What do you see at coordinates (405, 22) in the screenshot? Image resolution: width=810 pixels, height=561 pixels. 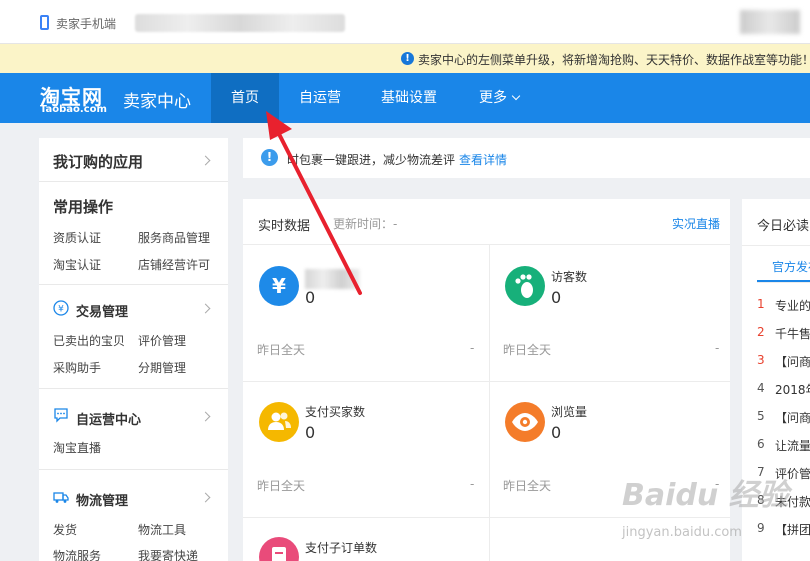 I see `browser-top-bar: 卖家手机端` at bounding box center [405, 22].